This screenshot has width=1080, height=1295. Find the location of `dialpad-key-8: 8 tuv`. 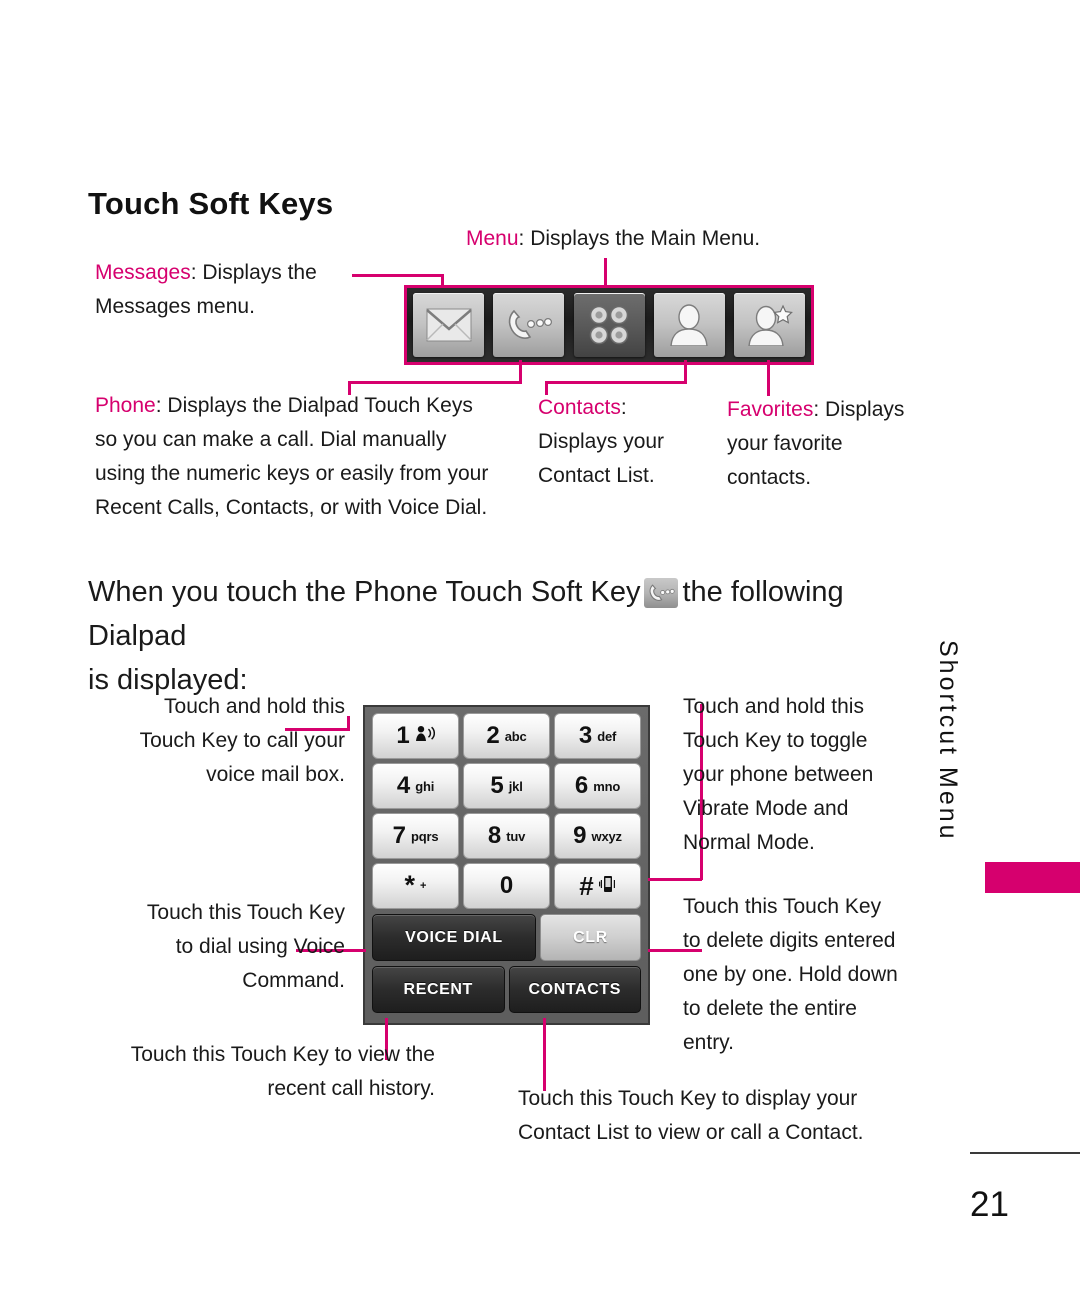

dialpad-key-8: 8 tuv is located at coordinates (506, 836).